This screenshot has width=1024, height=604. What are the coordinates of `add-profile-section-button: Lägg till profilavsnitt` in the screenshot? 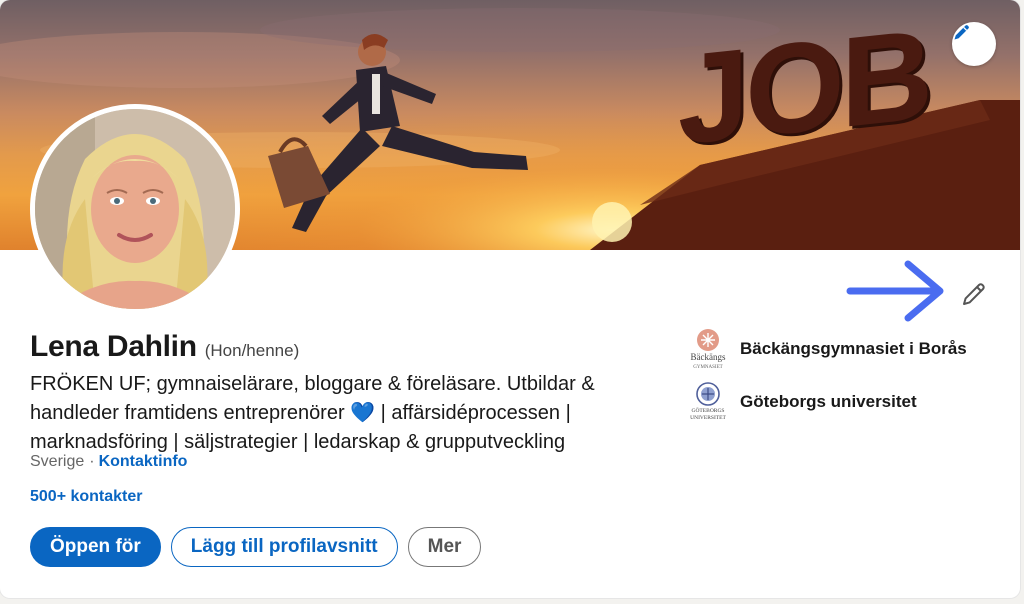 It's located at (284, 547).